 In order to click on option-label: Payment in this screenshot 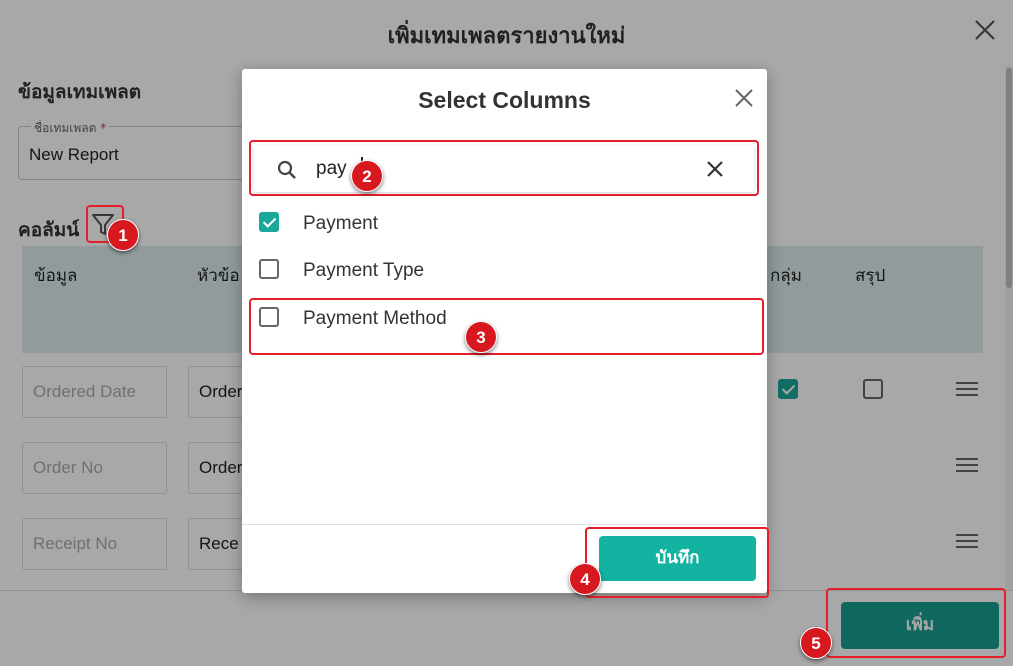, I will do `click(340, 223)`.